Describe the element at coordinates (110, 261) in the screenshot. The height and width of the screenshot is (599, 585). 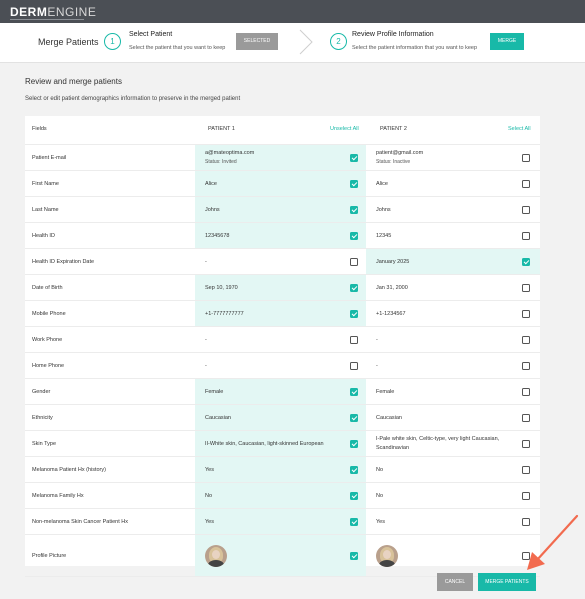
I see `field-cell: Health ID Expiration Date` at that location.